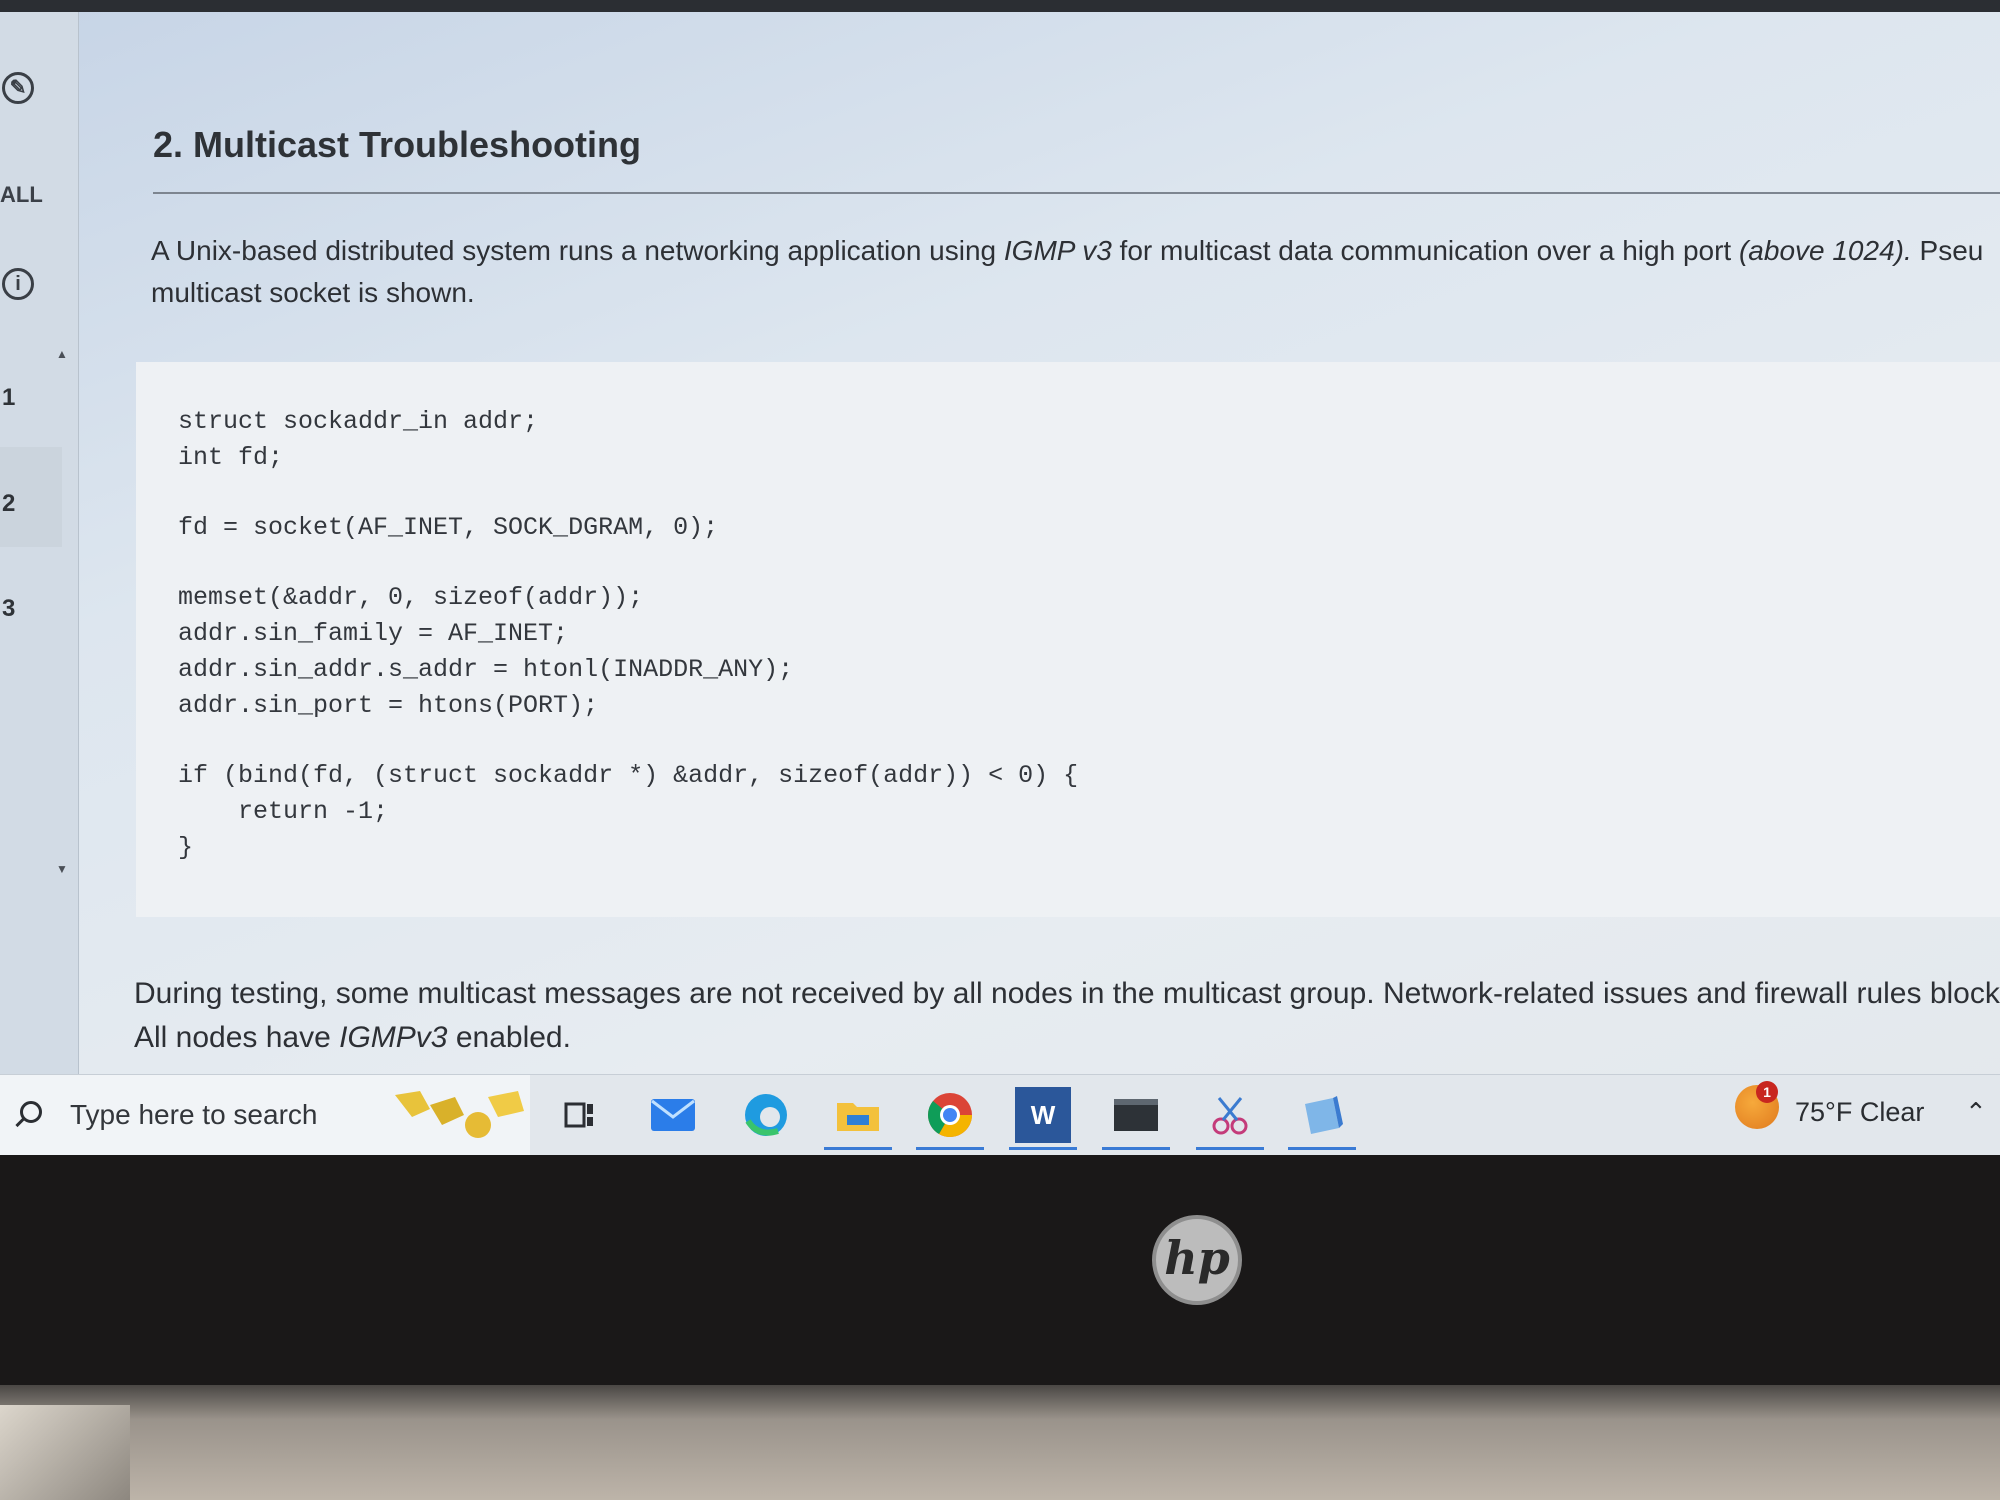  Describe the element at coordinates (373, 633) in the screenshot. I see `code-line: addr.sin_family = AF_INET;` at that location.